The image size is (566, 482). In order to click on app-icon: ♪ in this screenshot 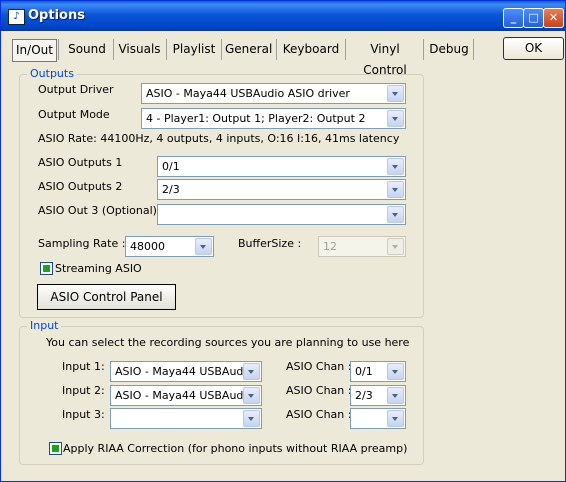, I will do `click(16, 17)`.